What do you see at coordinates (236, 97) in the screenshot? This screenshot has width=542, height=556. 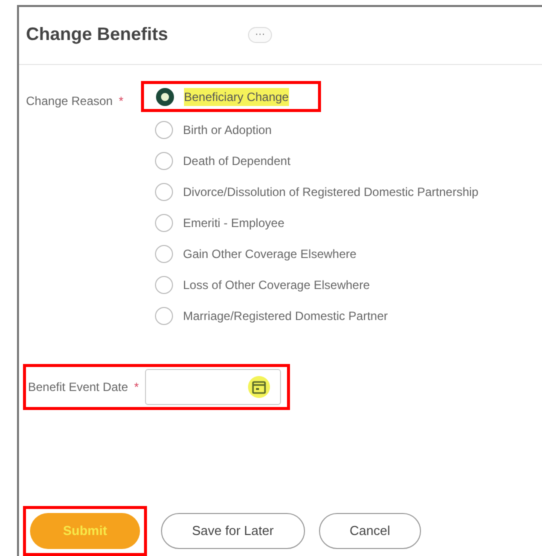 I see `option-label: Beneficiary Change` at bounding box center [236, 97].